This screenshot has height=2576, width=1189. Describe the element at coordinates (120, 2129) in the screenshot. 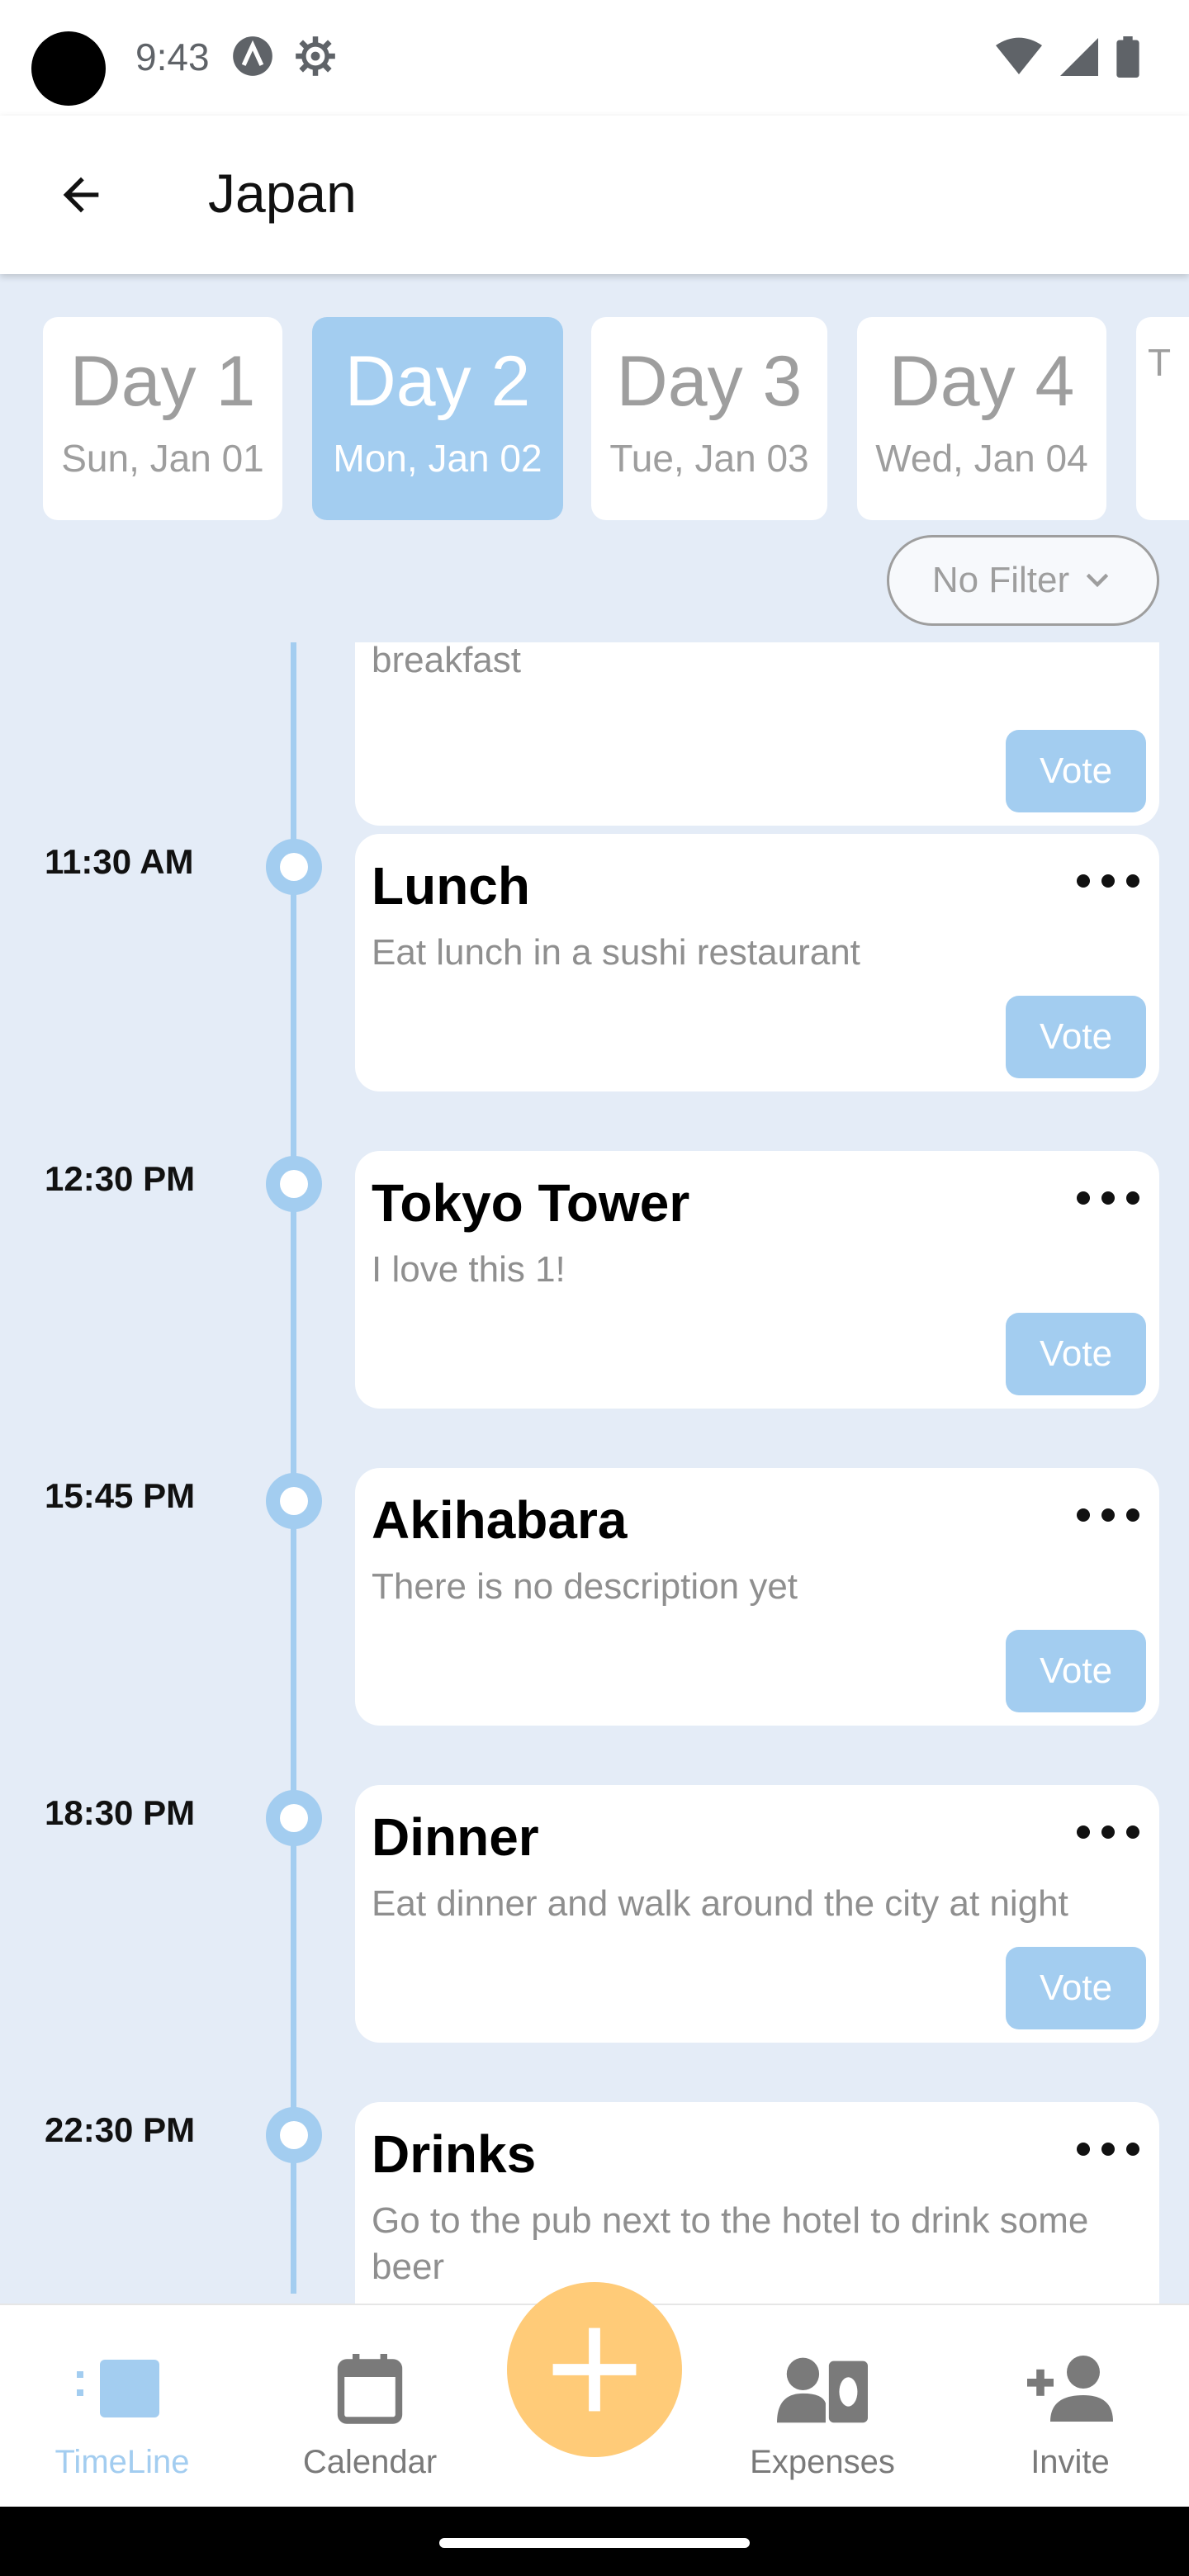

I see `event-time: 22:30 PM` at that location.